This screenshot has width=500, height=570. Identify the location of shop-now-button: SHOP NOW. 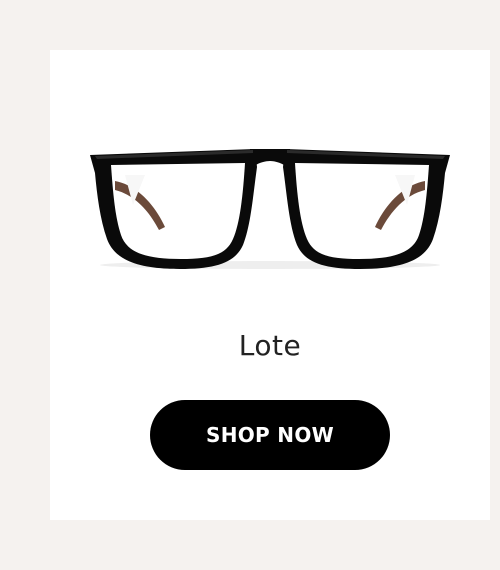
(270, 435).